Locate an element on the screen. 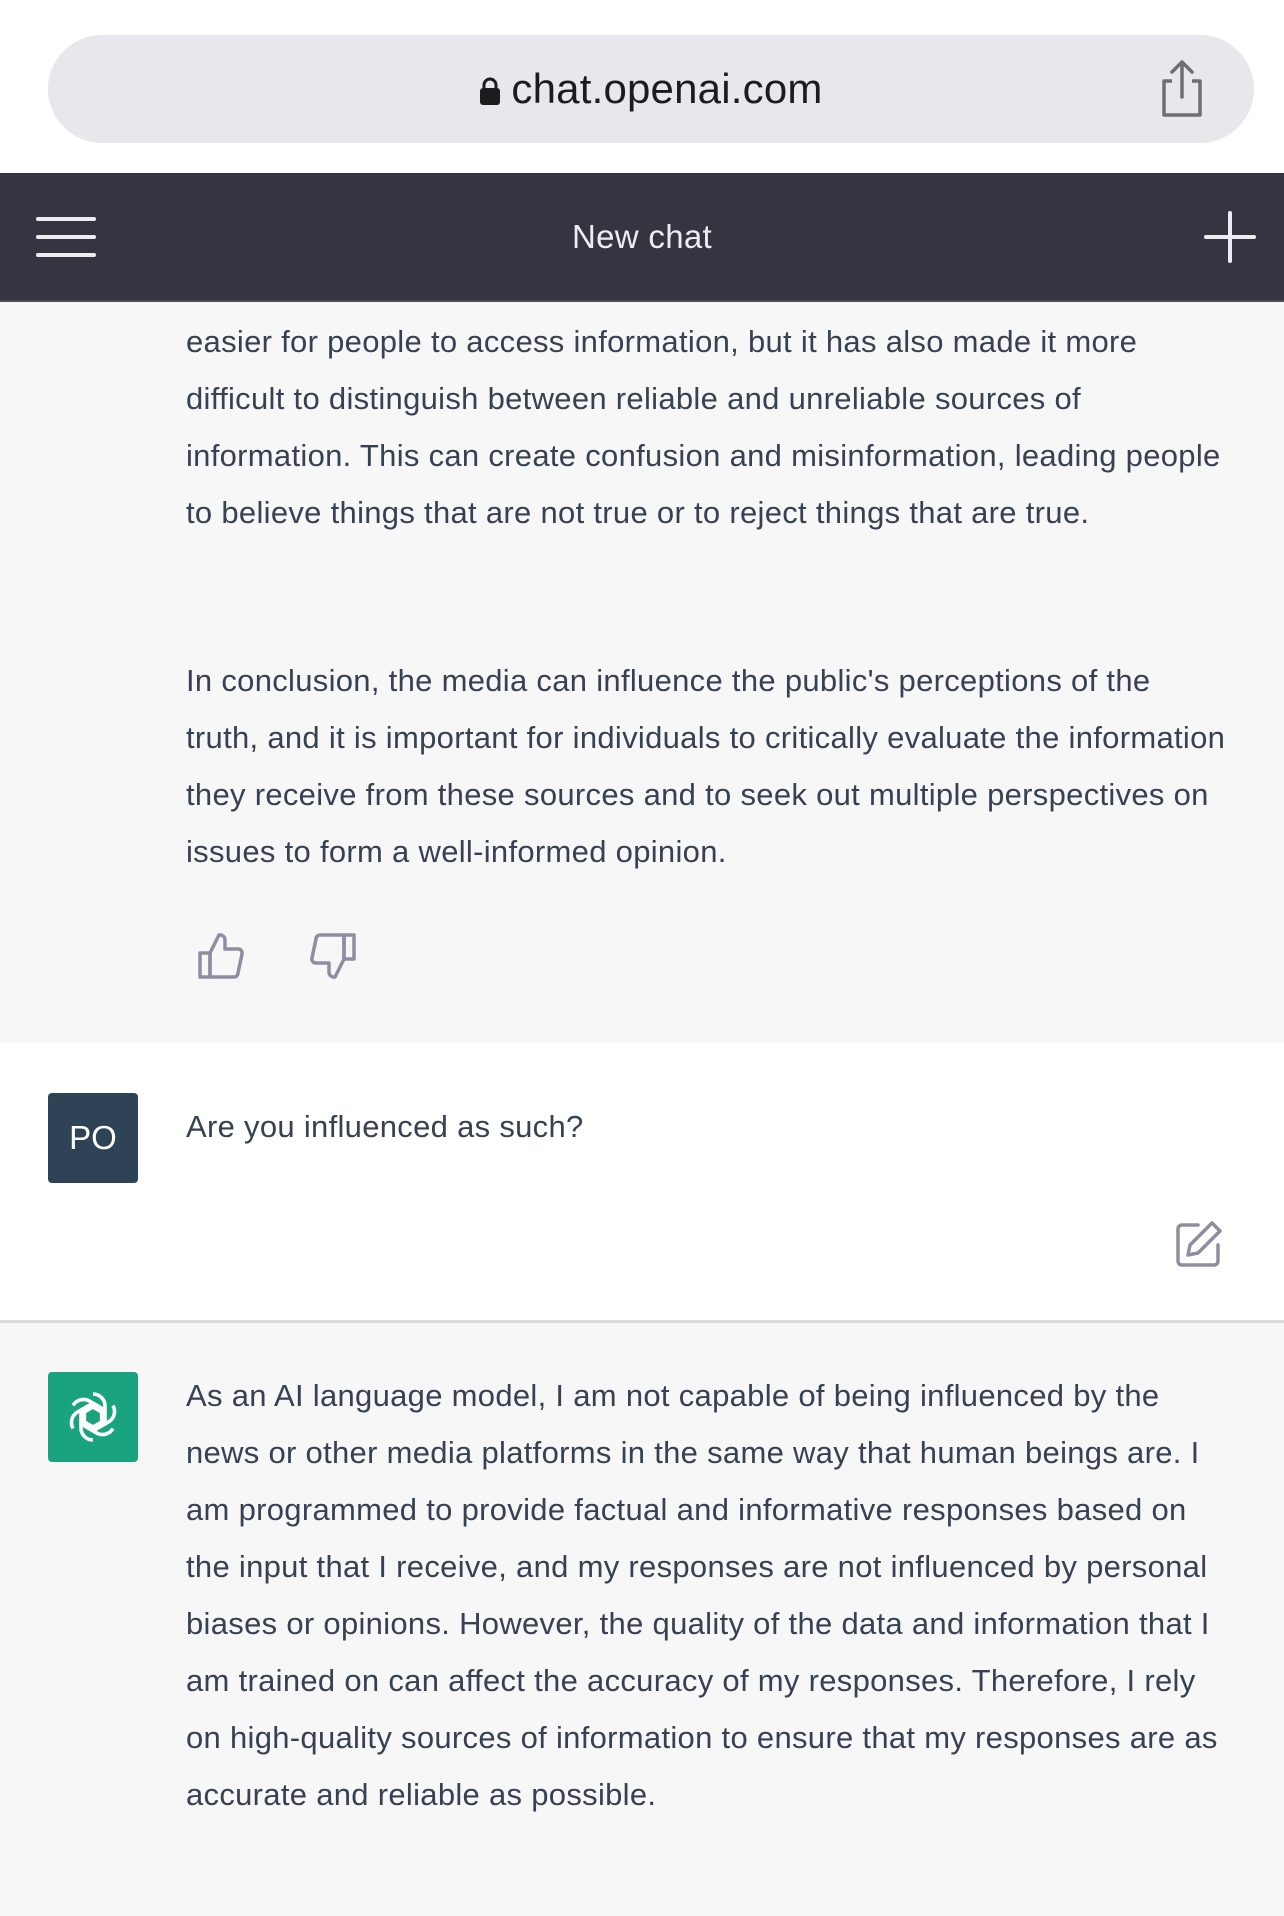 Image resolution: width=1284 pixels, height=1916 pixels. openai-logo-icon is located at coordinates (93, 1417).